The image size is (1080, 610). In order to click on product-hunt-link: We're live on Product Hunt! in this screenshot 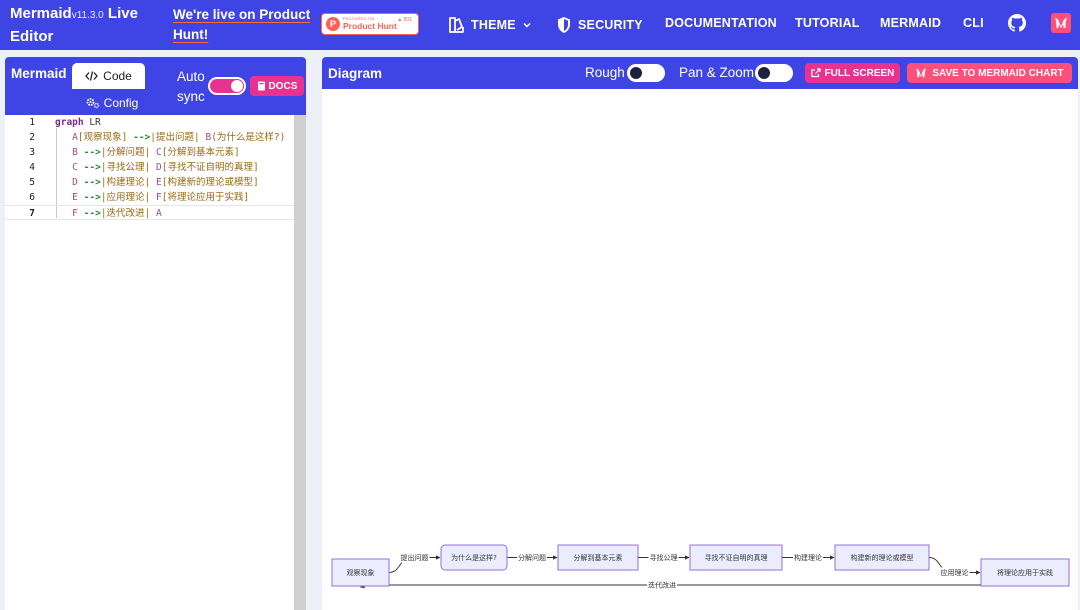, I will do `click(243, 25)`.